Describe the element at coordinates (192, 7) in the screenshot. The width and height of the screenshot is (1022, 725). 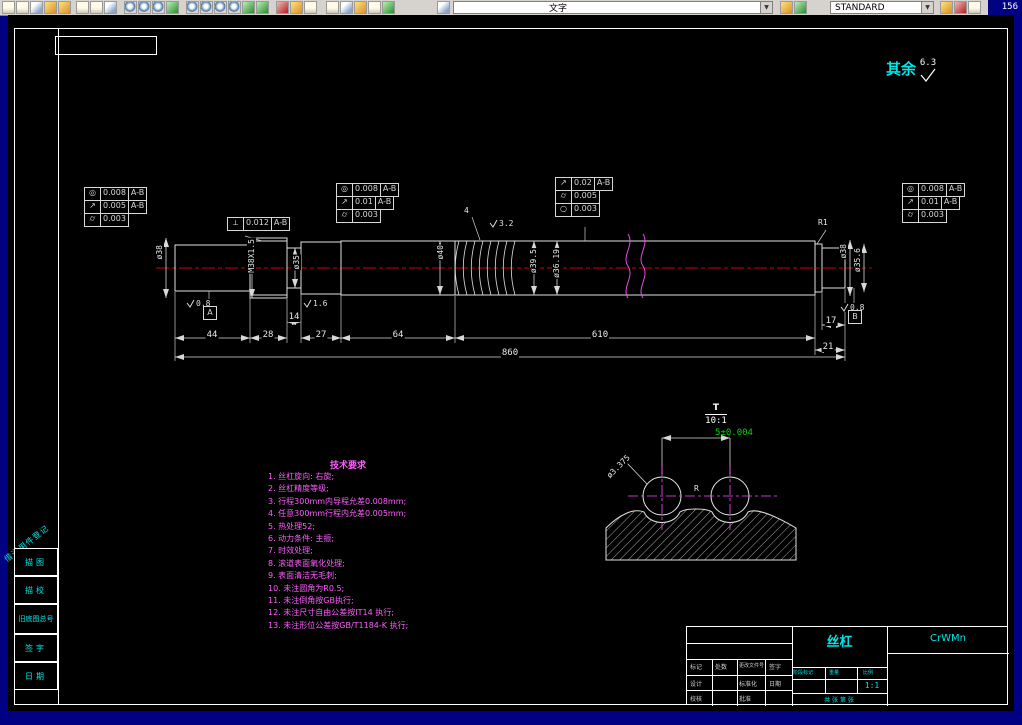
I see `zoom-window-icon` at that location.